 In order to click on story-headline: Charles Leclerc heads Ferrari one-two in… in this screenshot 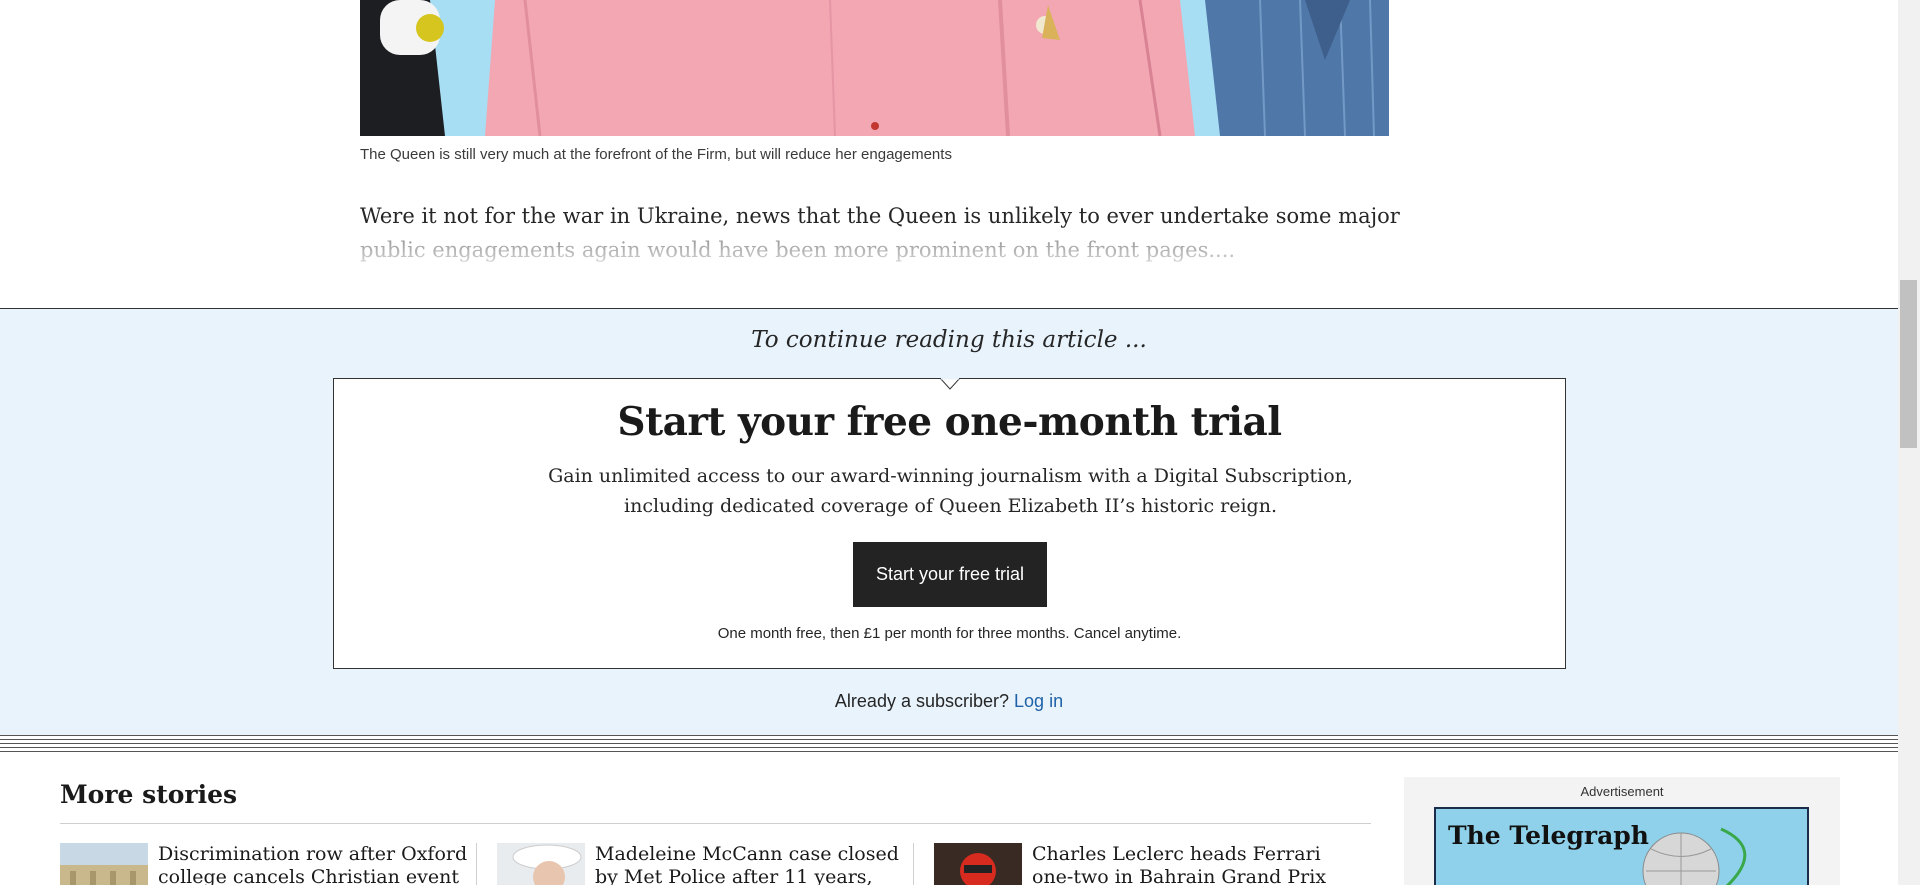, I will do `click(1192, 864)`.